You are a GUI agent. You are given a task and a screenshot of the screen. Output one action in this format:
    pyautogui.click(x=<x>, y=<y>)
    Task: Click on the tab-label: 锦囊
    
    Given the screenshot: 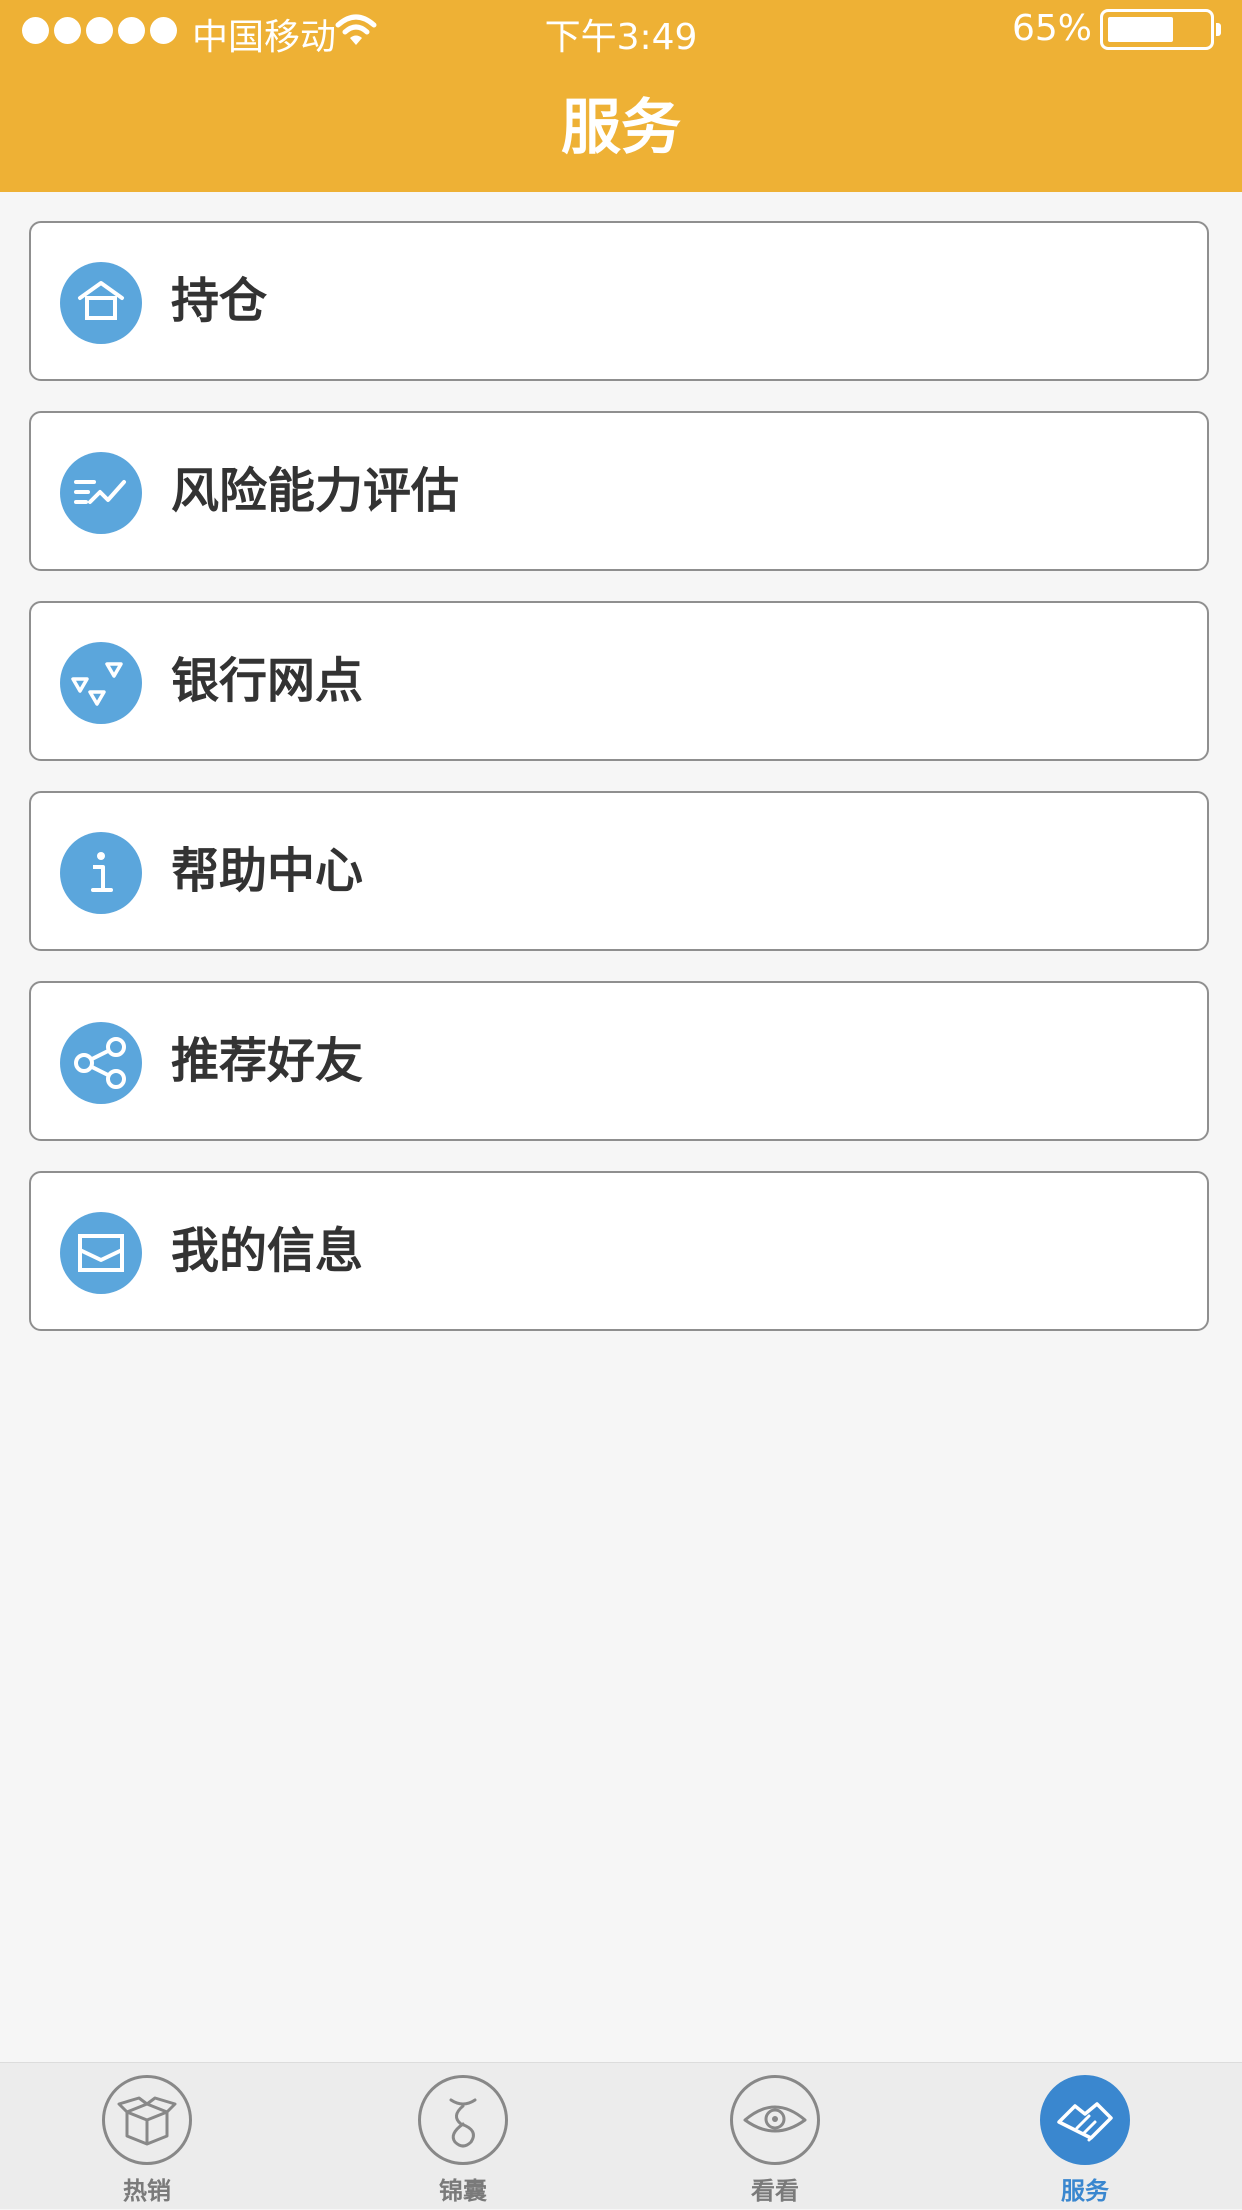 What is the action you would take?
    pyautogui.click(x=463, y=2191)
    